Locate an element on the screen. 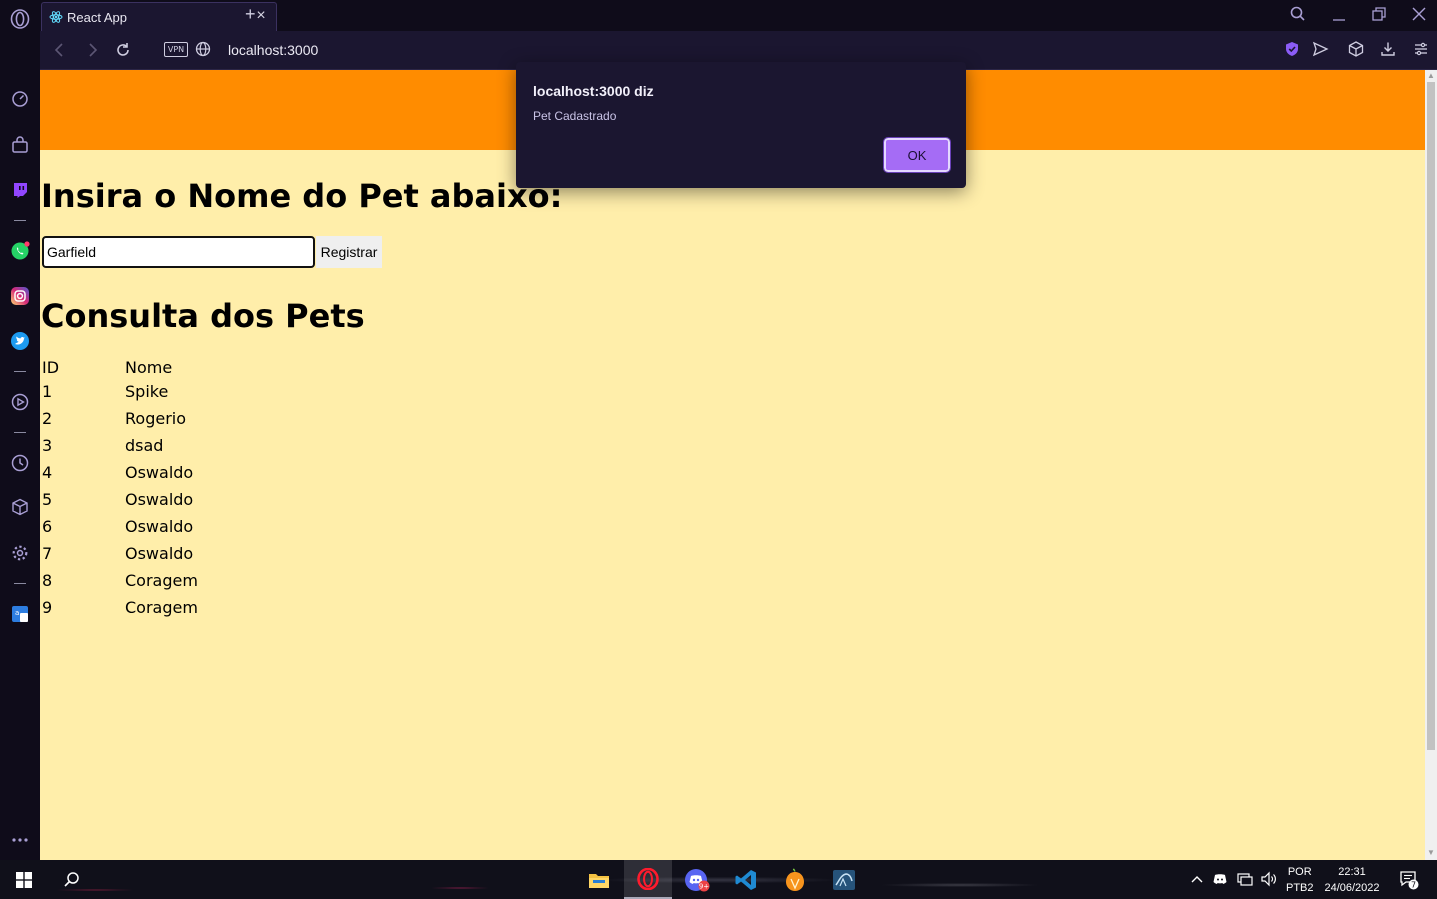  close-window-icon is located at coordinates (1421, 15).